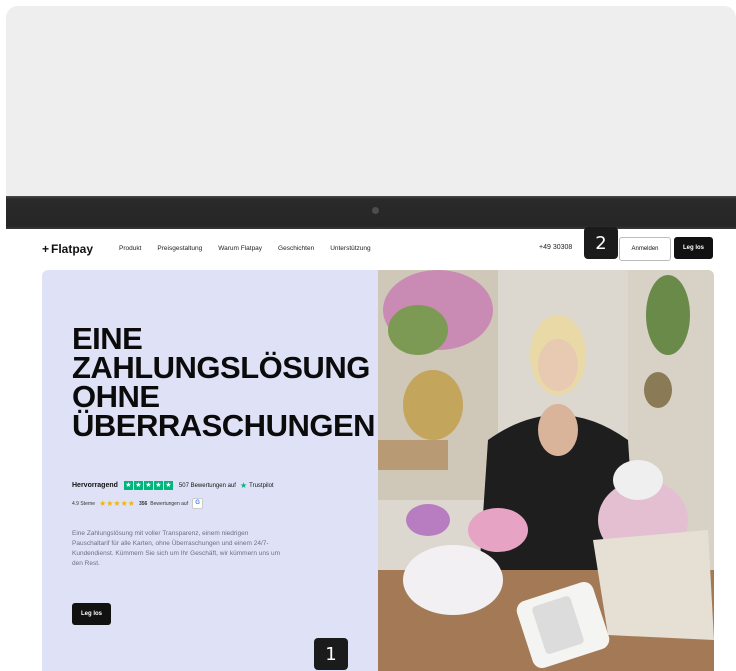  I want to click on hero-cta-button: Leg los, so click(91, 614).